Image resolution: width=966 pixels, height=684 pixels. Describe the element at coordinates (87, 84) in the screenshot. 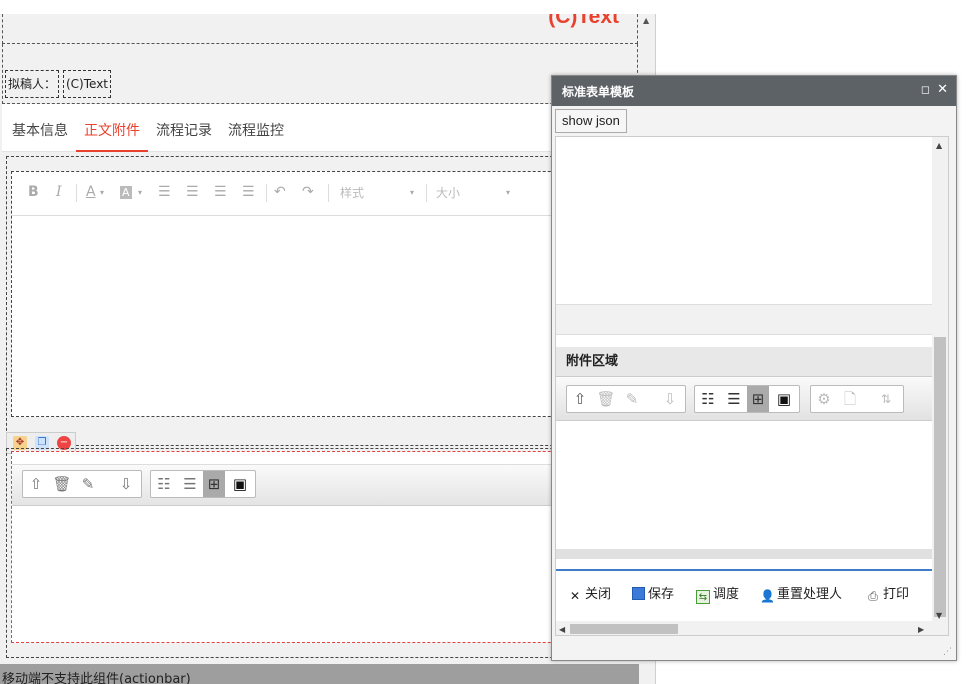

I see `drafter-field: (C)Text` at that location.